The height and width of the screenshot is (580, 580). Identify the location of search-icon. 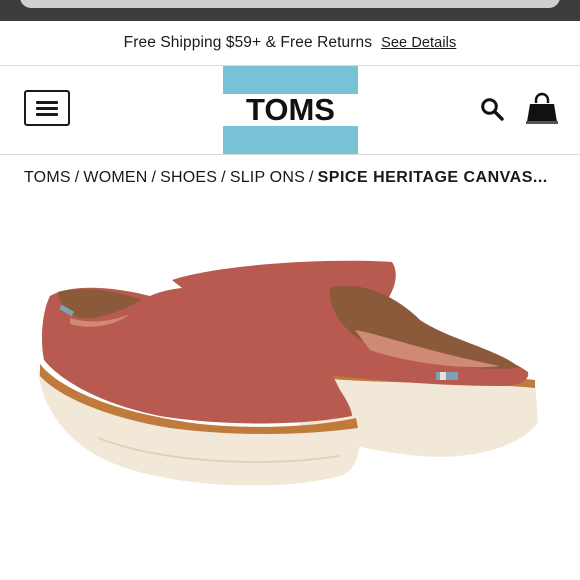
(492, 109).